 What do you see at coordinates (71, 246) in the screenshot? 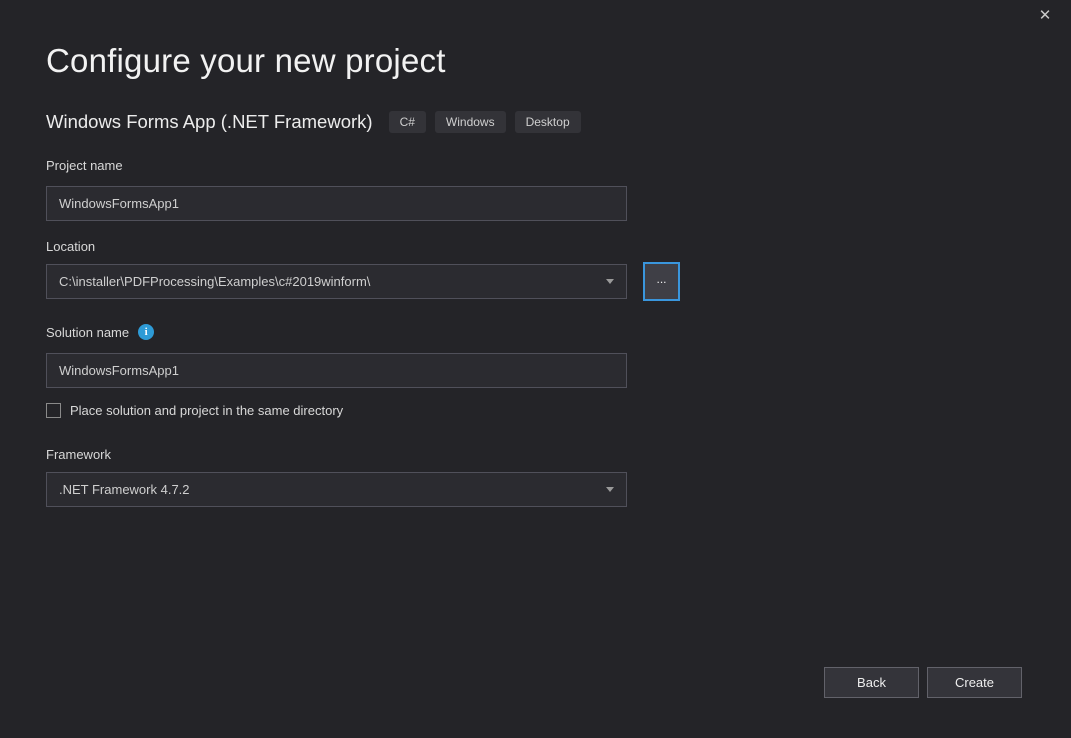
I see `location-label: Location` at bounding box center [71, 246].